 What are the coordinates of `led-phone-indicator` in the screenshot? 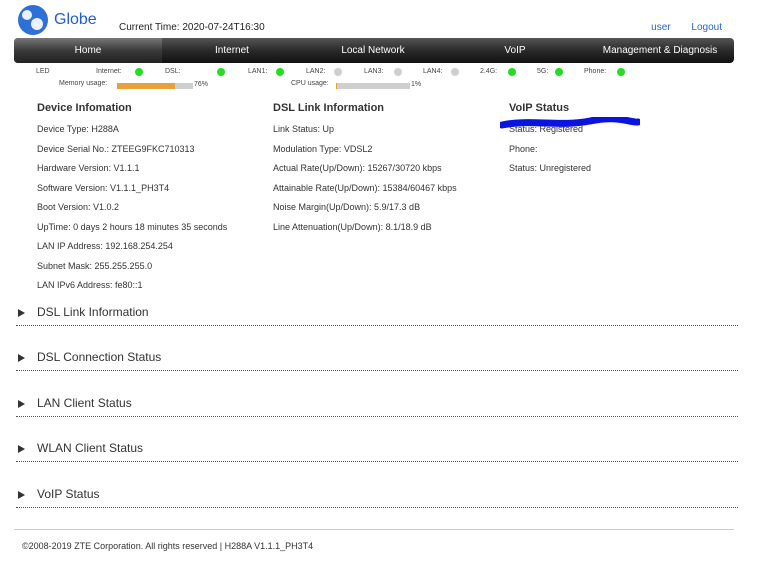 It's located at (621, 72).